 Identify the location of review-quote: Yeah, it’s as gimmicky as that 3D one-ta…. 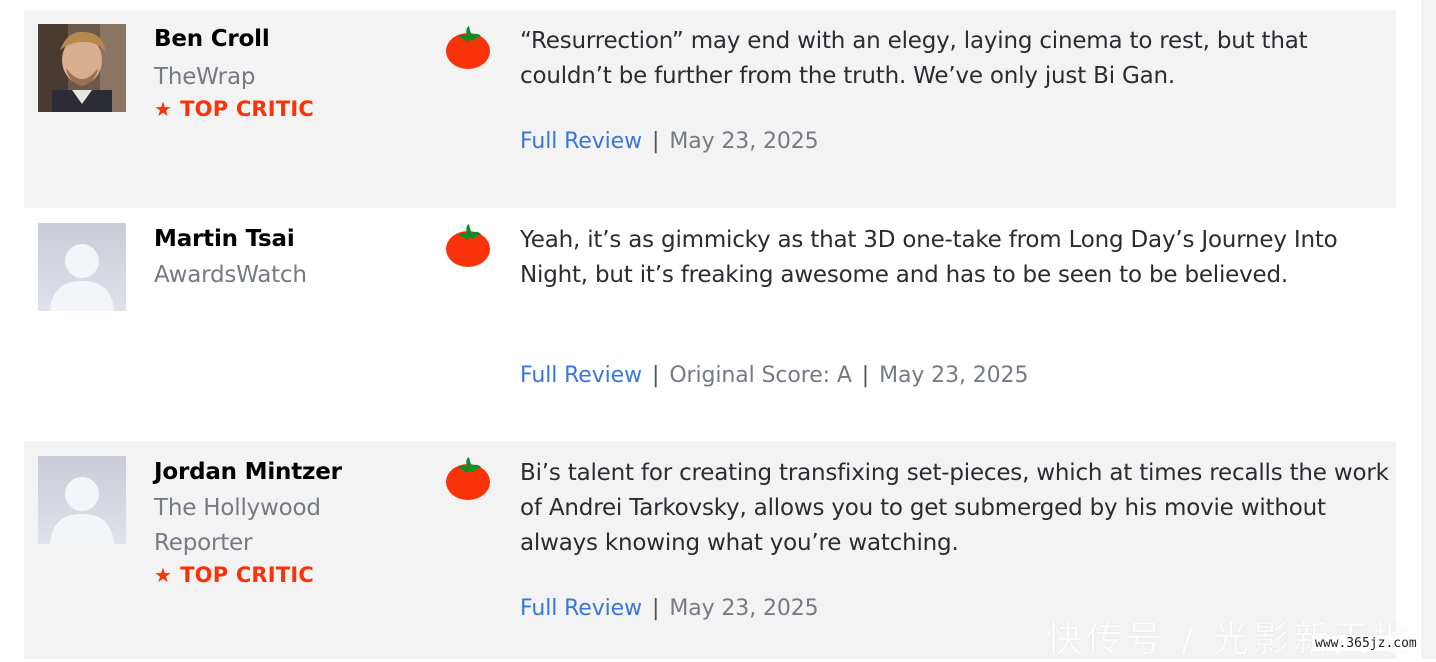
(929, 257).